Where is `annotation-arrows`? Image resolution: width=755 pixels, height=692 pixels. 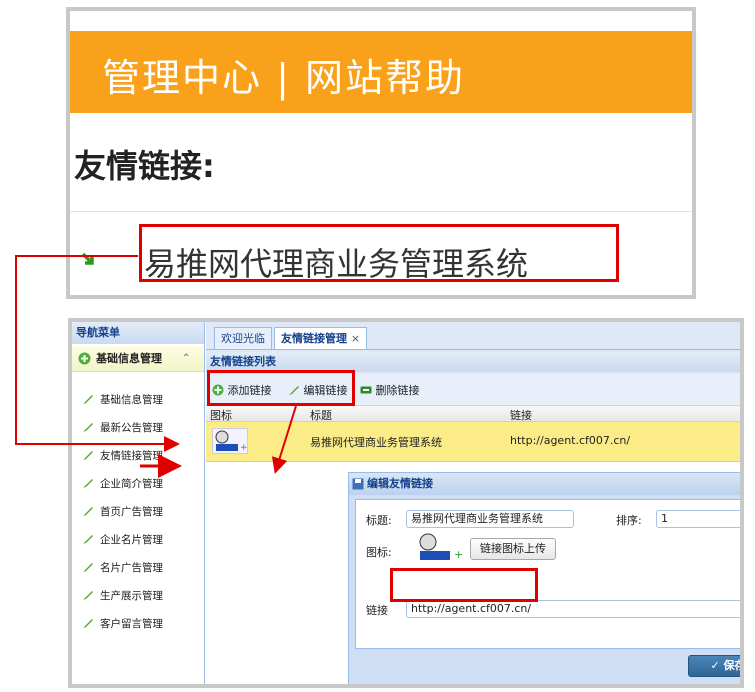 annotation-arrows is located at coordinates (156, 366).